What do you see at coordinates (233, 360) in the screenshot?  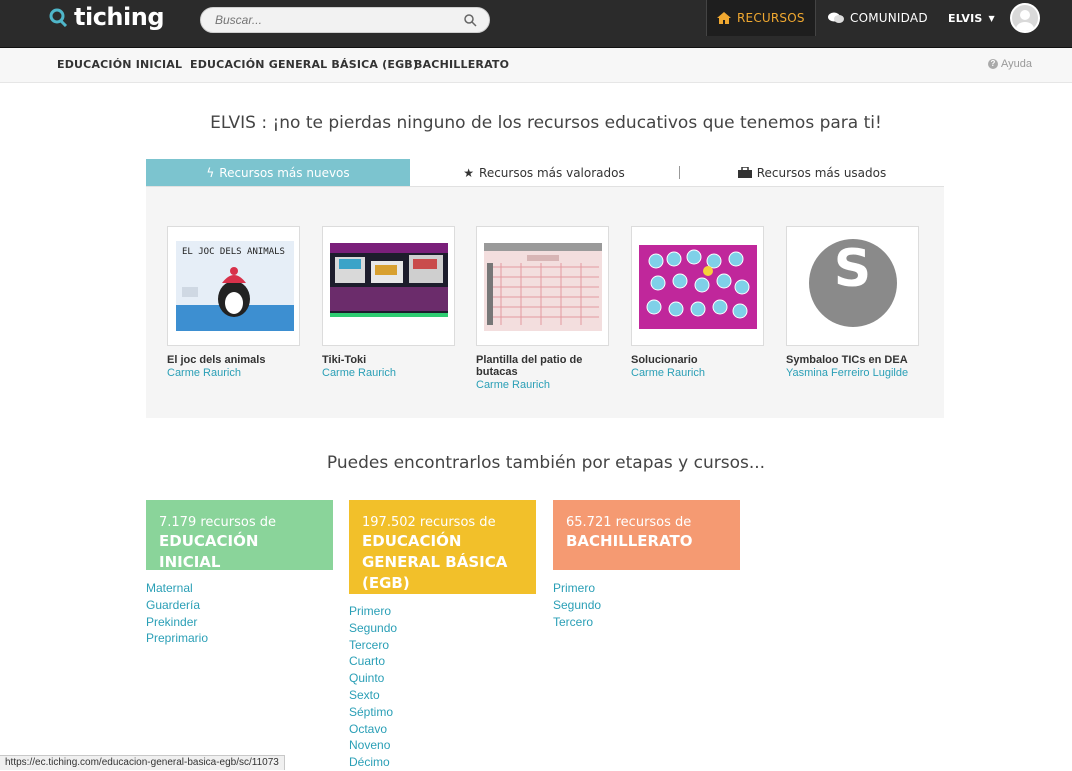 I see `resource-title: El joc dels animals` at bounding box center [233, 360].